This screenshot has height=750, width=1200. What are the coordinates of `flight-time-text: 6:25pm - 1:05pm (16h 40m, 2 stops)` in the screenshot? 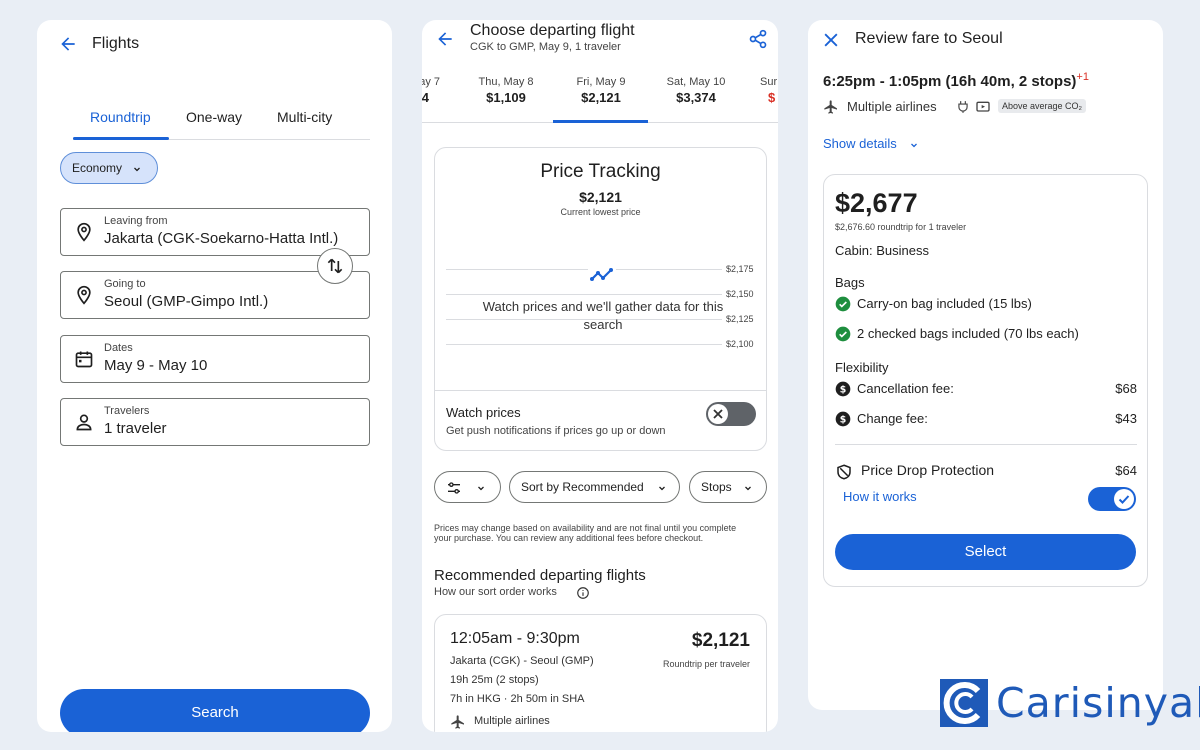 It's located at (950, 81).